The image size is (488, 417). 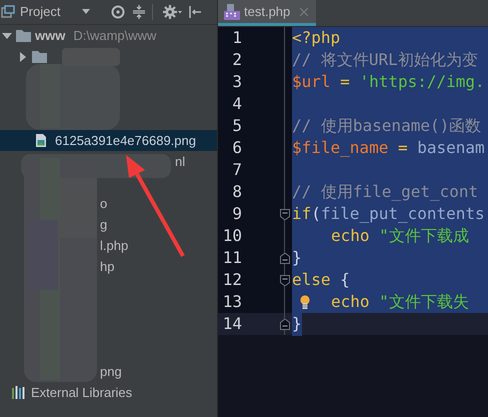 What do you see at coordinates (400, 302) in the screenshot?
I see `code-line: echo "文件下载失` at bounding box center [400, 302].